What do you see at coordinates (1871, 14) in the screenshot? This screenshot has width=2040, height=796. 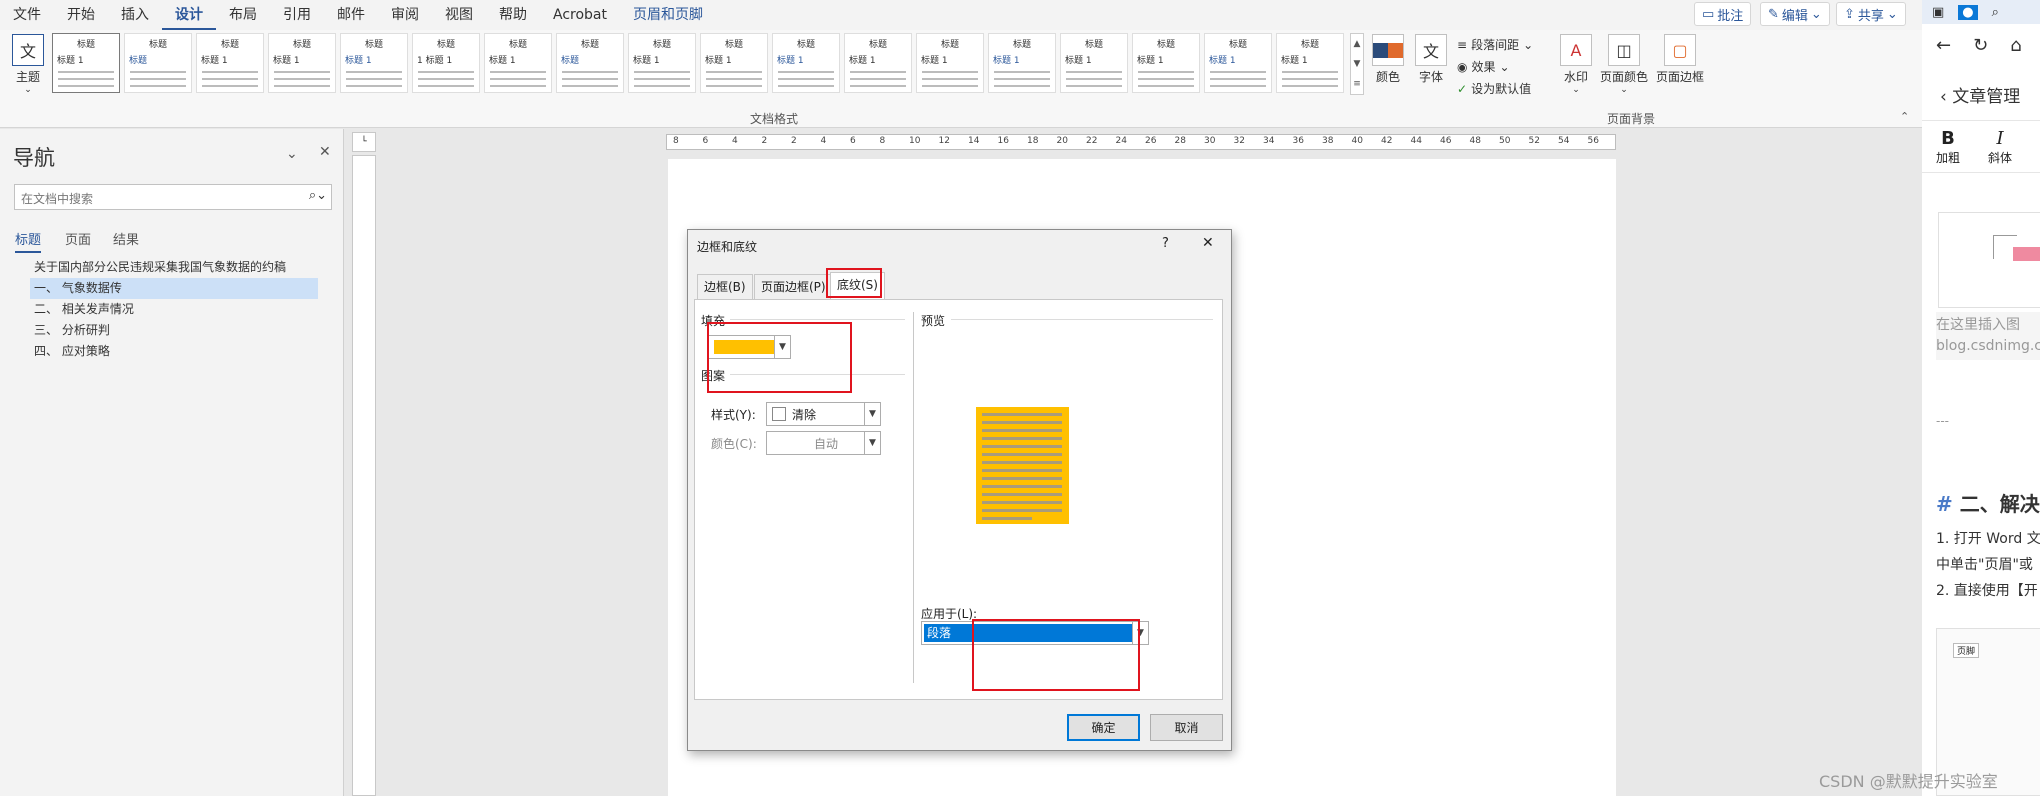 I see `share-button: ⇪ 共享 ⌄` at bounding box center [1871, 14].